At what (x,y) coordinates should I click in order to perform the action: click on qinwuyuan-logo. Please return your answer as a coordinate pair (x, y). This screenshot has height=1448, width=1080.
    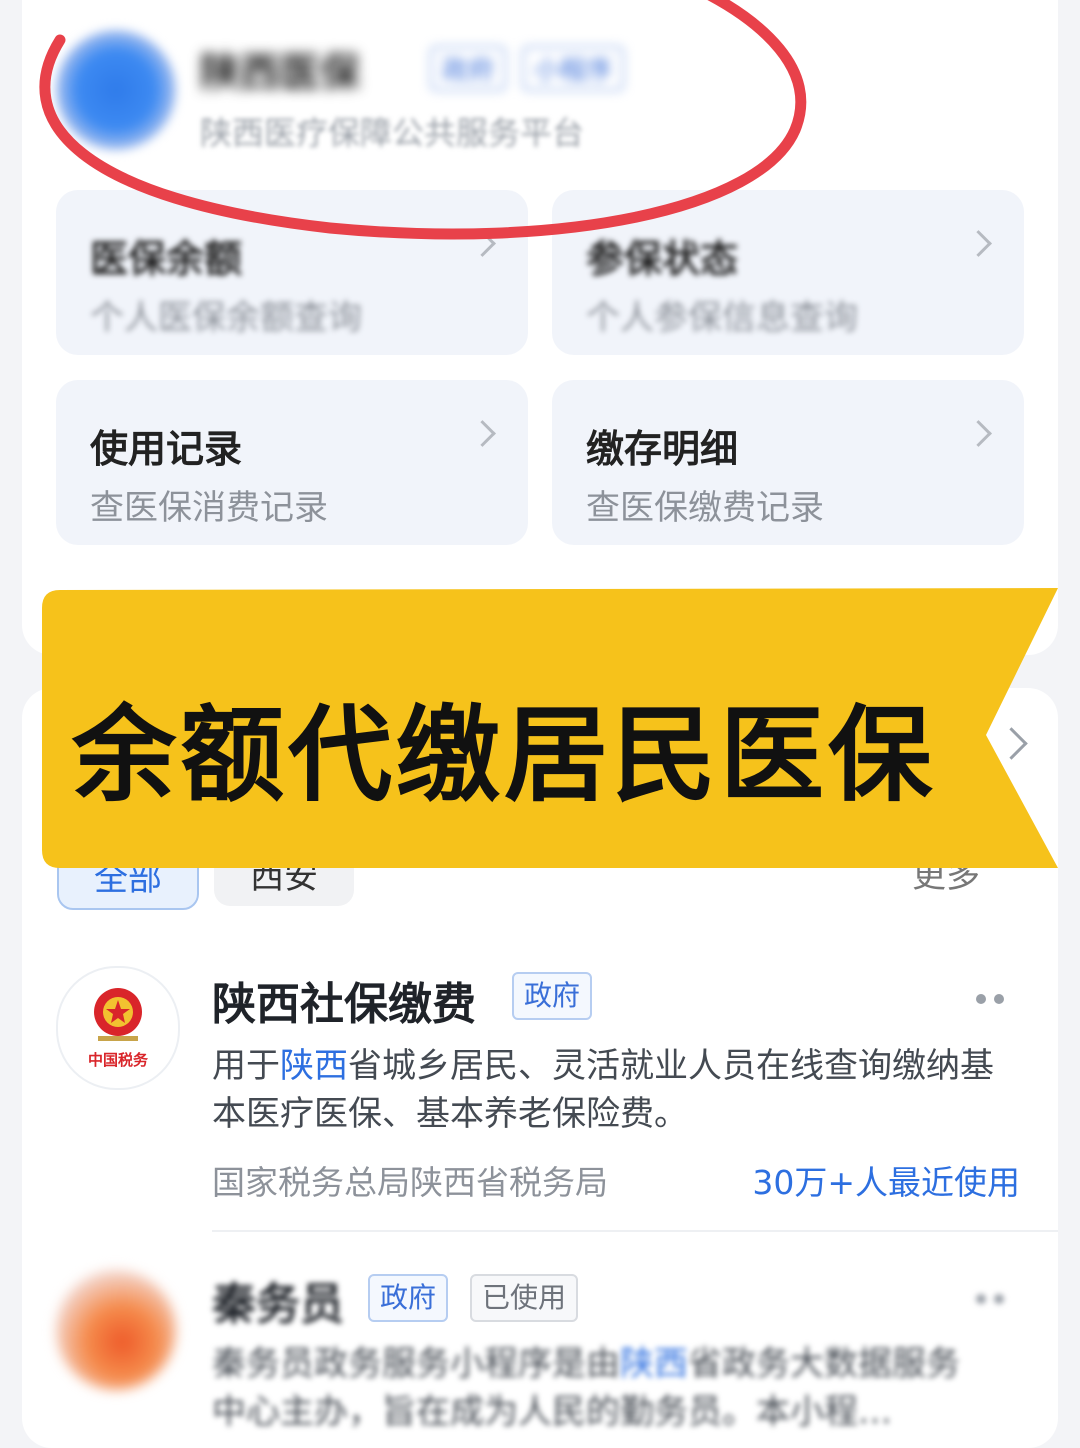
    Looking at the image, I should click on (116, 1330).